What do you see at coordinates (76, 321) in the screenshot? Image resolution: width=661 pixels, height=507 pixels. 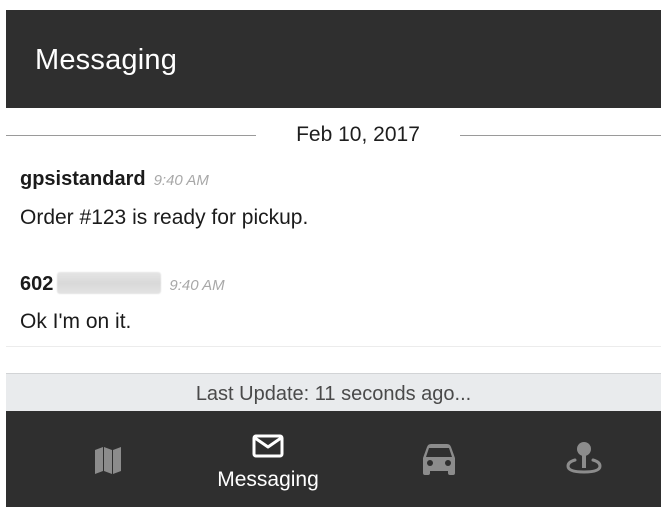 I see `message-text: Ok I'm on it.` at bounding box center [76, 321].